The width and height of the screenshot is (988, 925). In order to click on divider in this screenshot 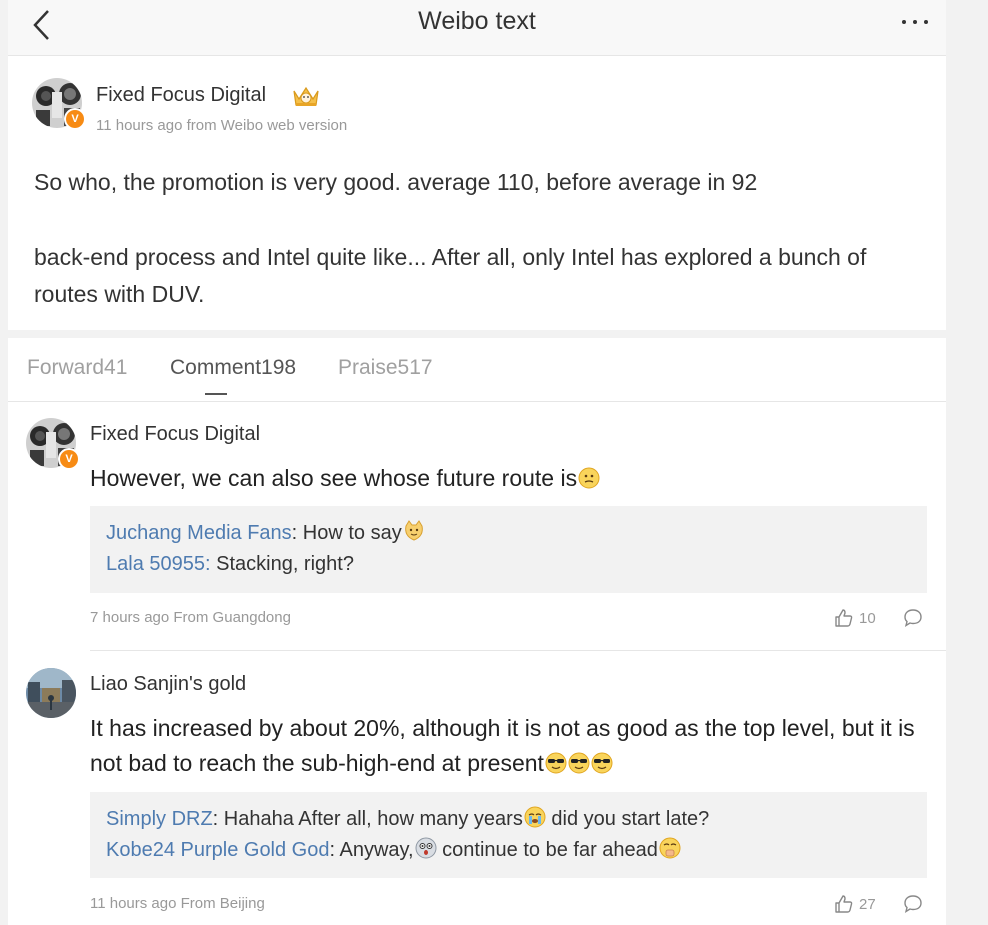, I will do `click(518, 650)`.